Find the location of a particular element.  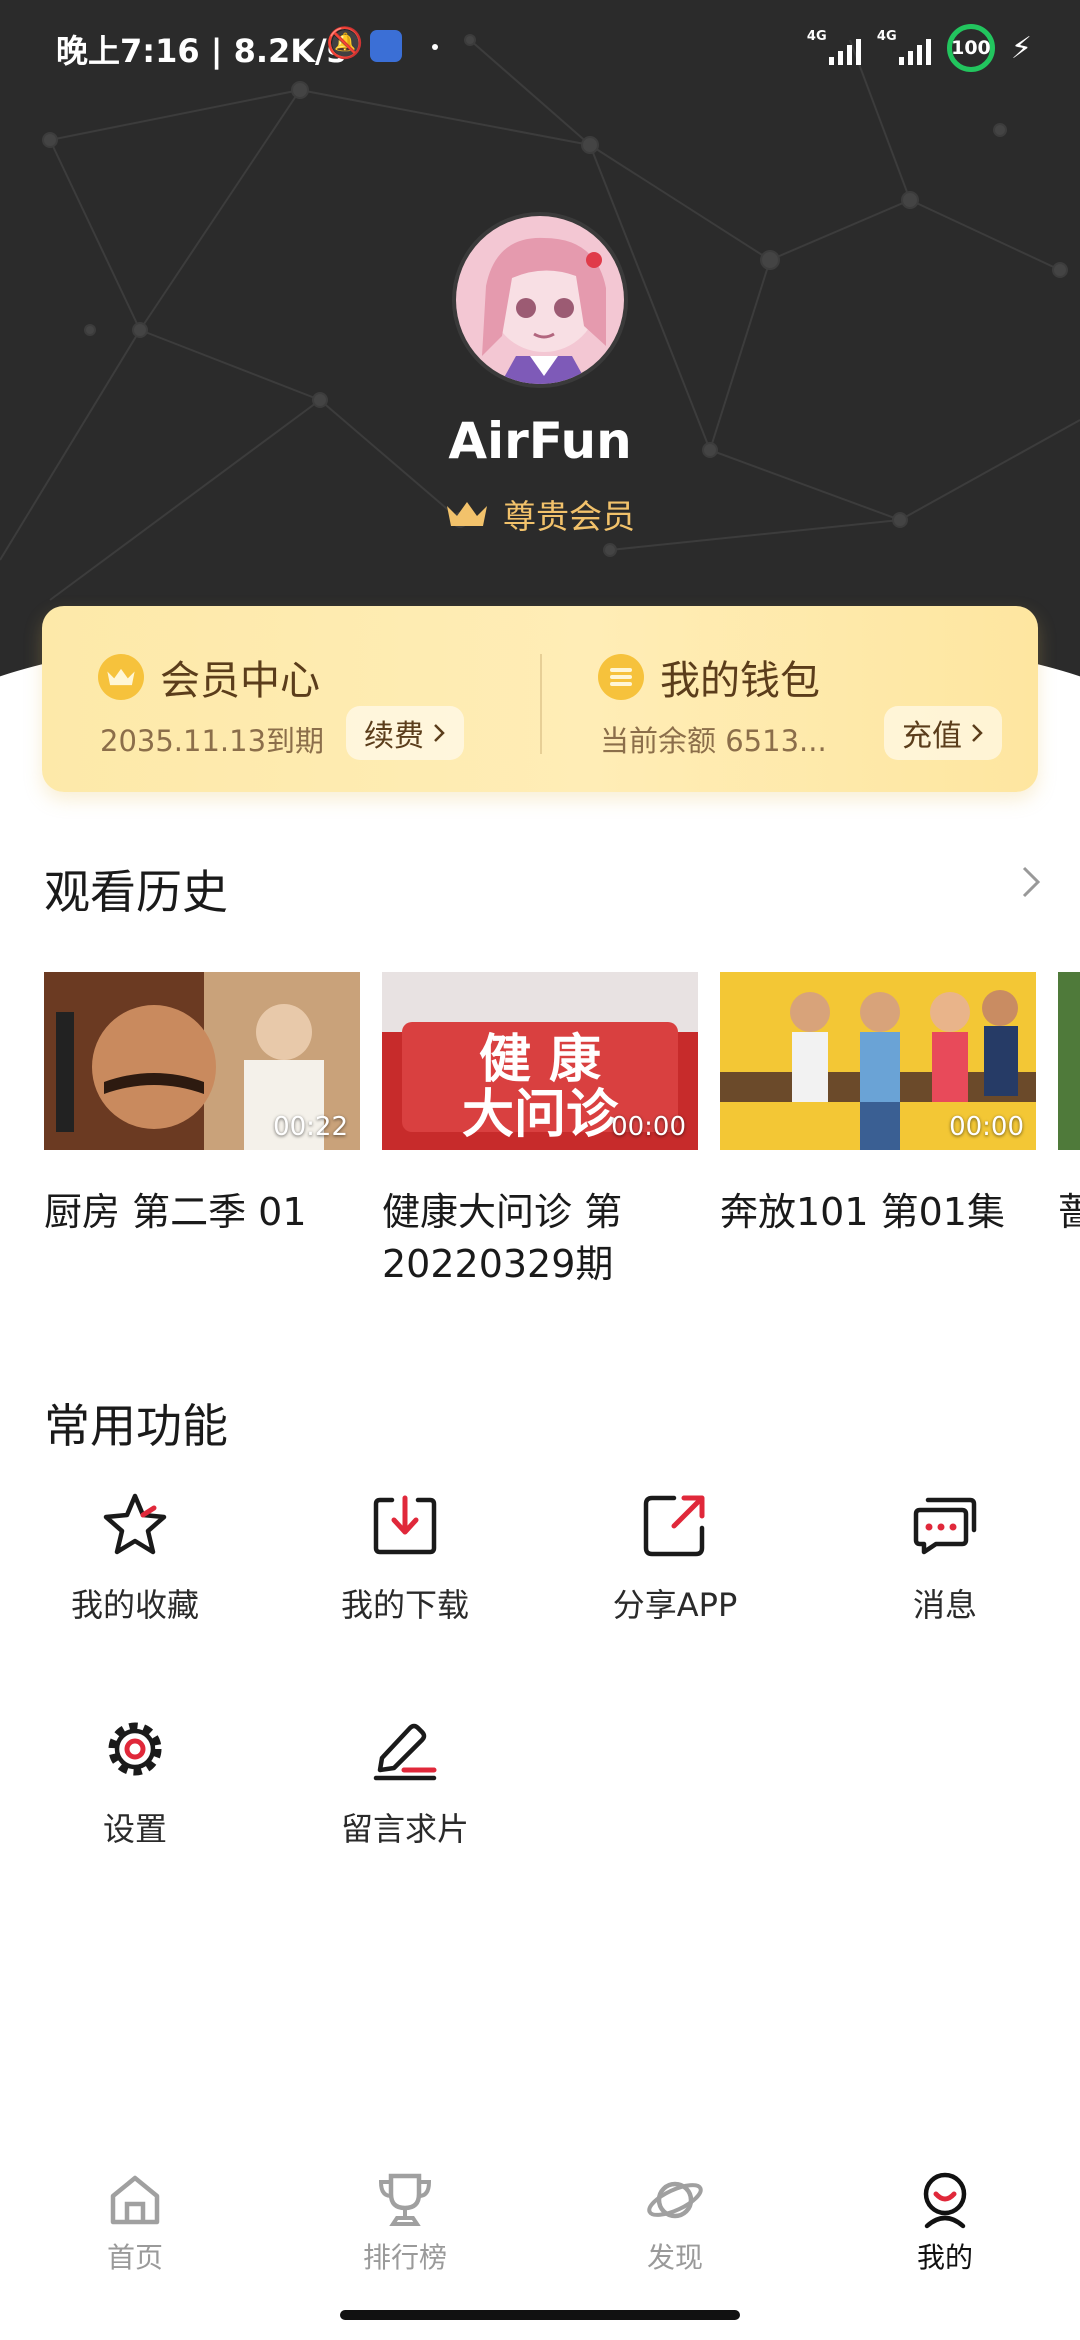

history-item: 00:00 奔放101 第01集 is located at coordinates (878, 1105).